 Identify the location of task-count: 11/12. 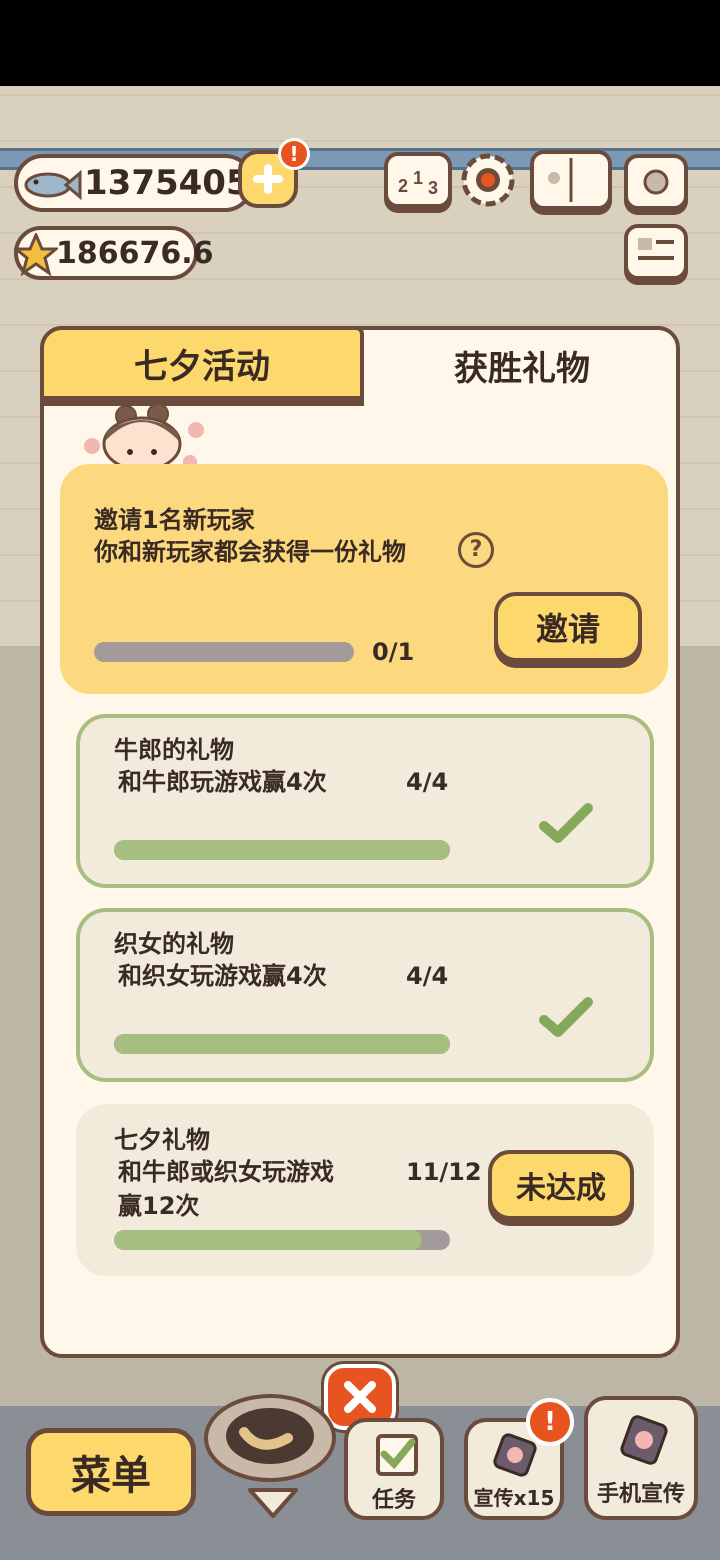
(444, 1172).